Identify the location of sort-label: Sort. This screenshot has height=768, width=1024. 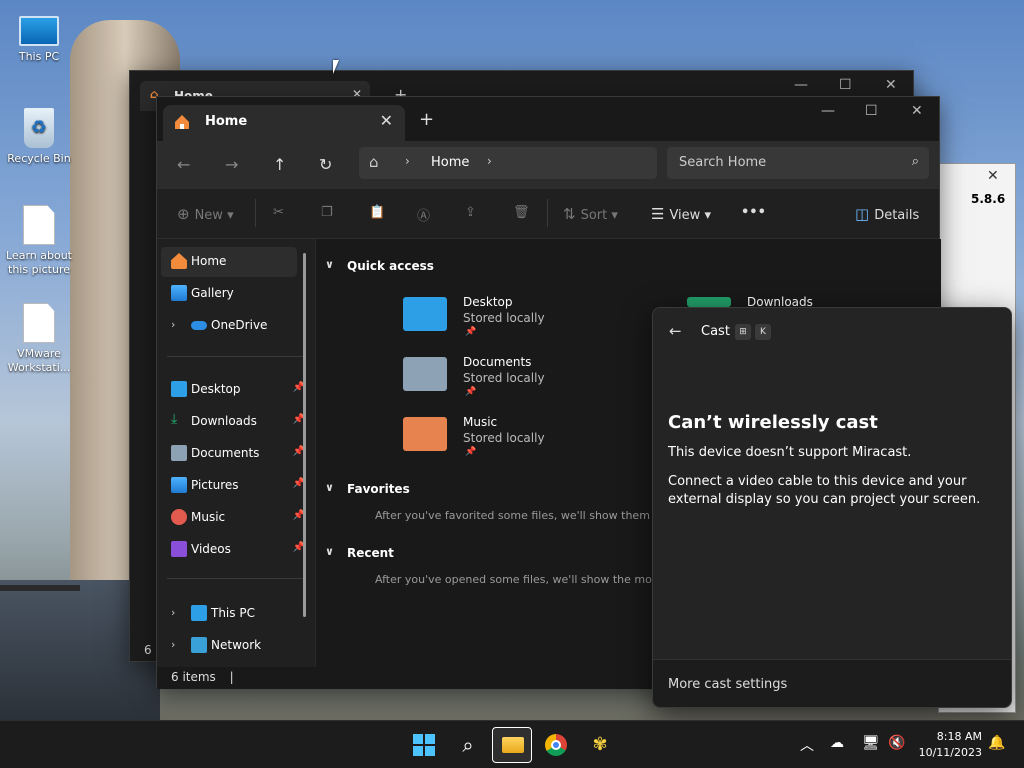
(594, 215).